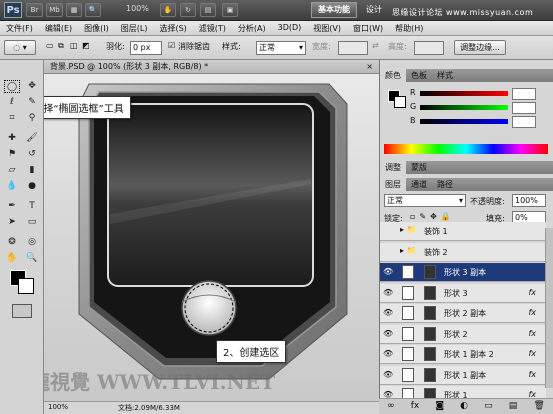 The height and width of the screenshot is (414, 553). I want to click on intersect-selection-icon: ◩, so click(86, 45).